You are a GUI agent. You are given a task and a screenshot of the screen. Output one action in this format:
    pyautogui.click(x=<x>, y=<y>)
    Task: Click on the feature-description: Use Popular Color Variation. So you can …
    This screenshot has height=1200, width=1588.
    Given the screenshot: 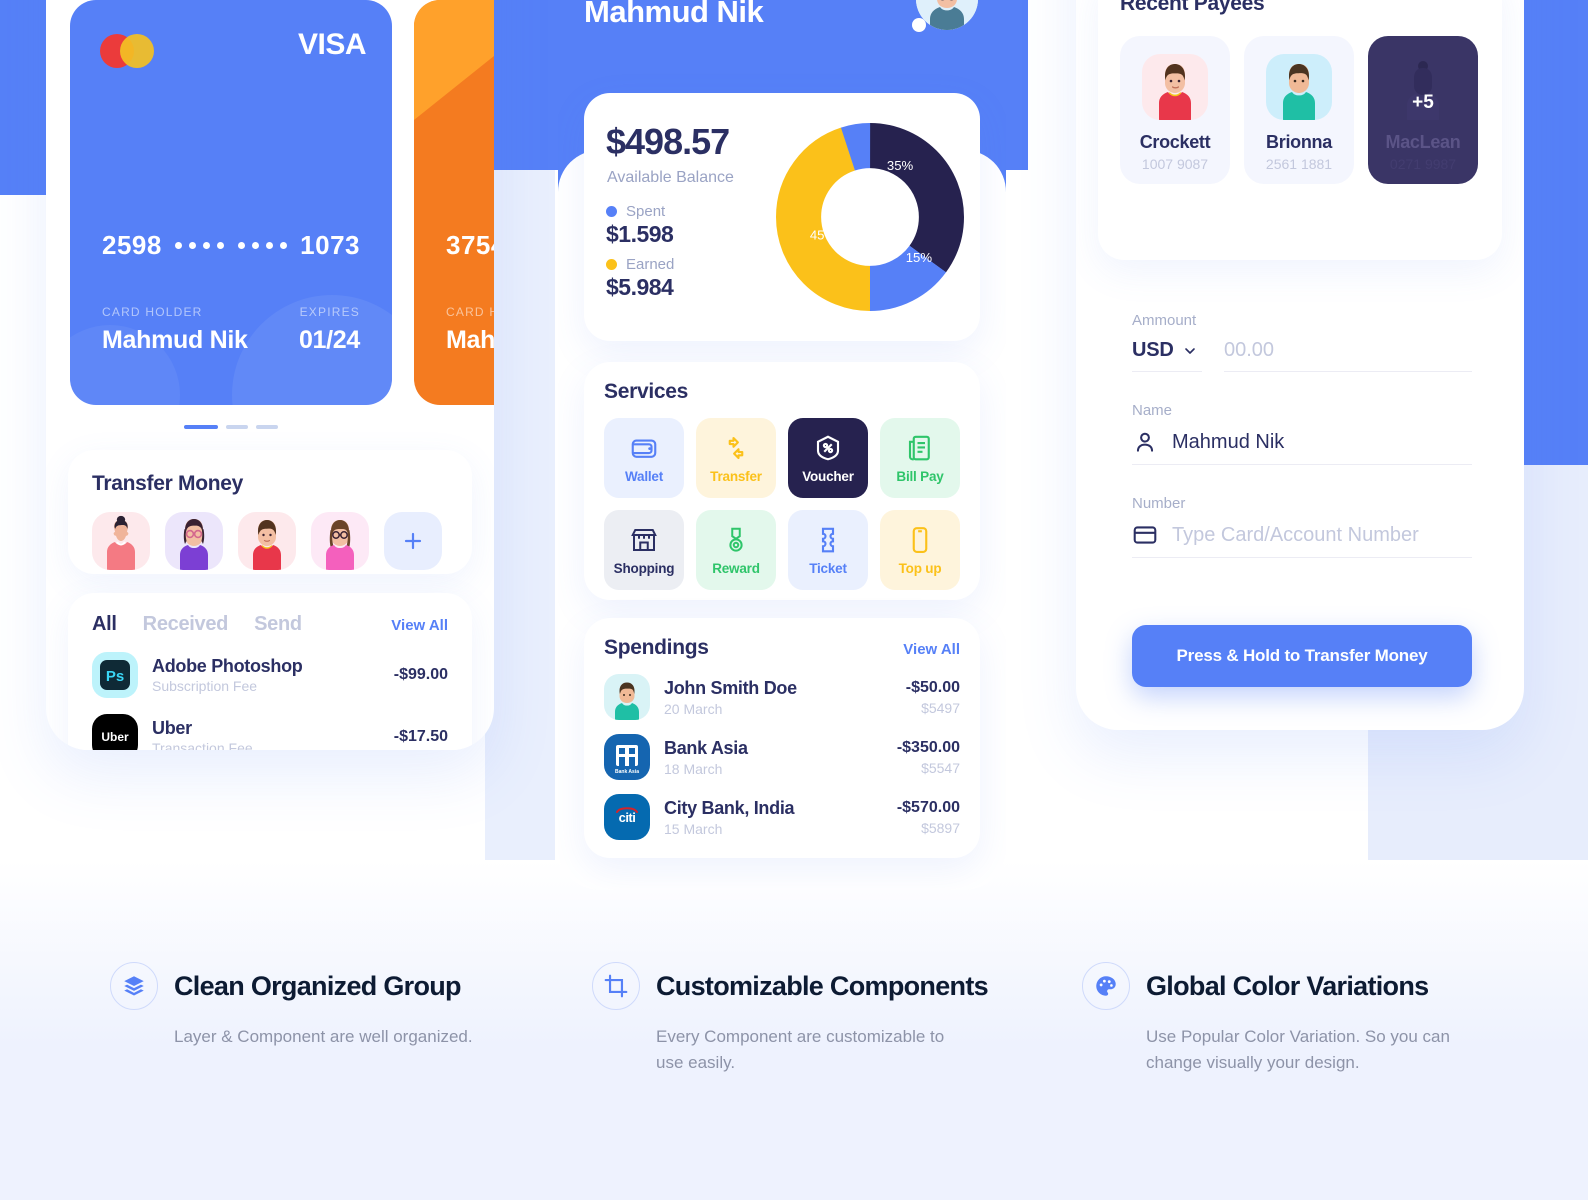 What is the action you would take?
    pyautogui.click(x=1298, y=1049)
    